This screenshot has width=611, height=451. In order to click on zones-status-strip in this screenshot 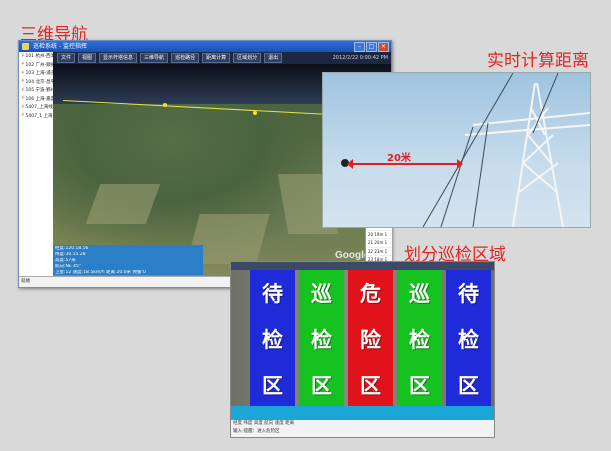, I will do `click(362, 413)`.